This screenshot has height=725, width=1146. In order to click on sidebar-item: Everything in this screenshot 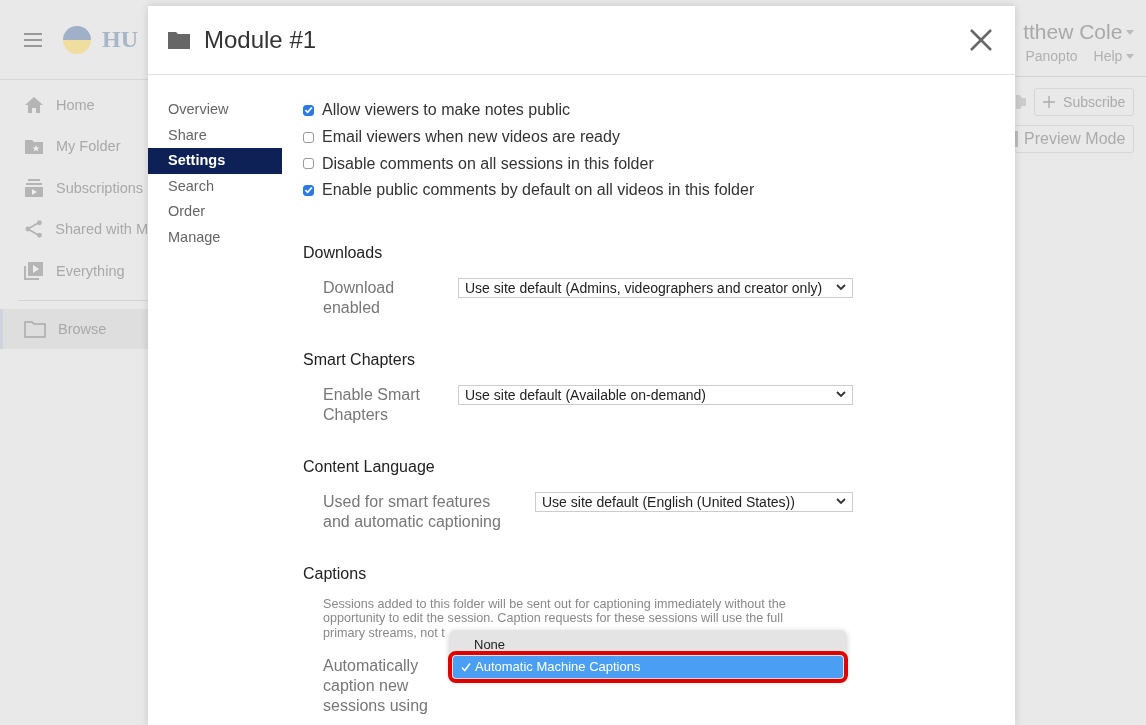, I will do `click(74, 271)`.